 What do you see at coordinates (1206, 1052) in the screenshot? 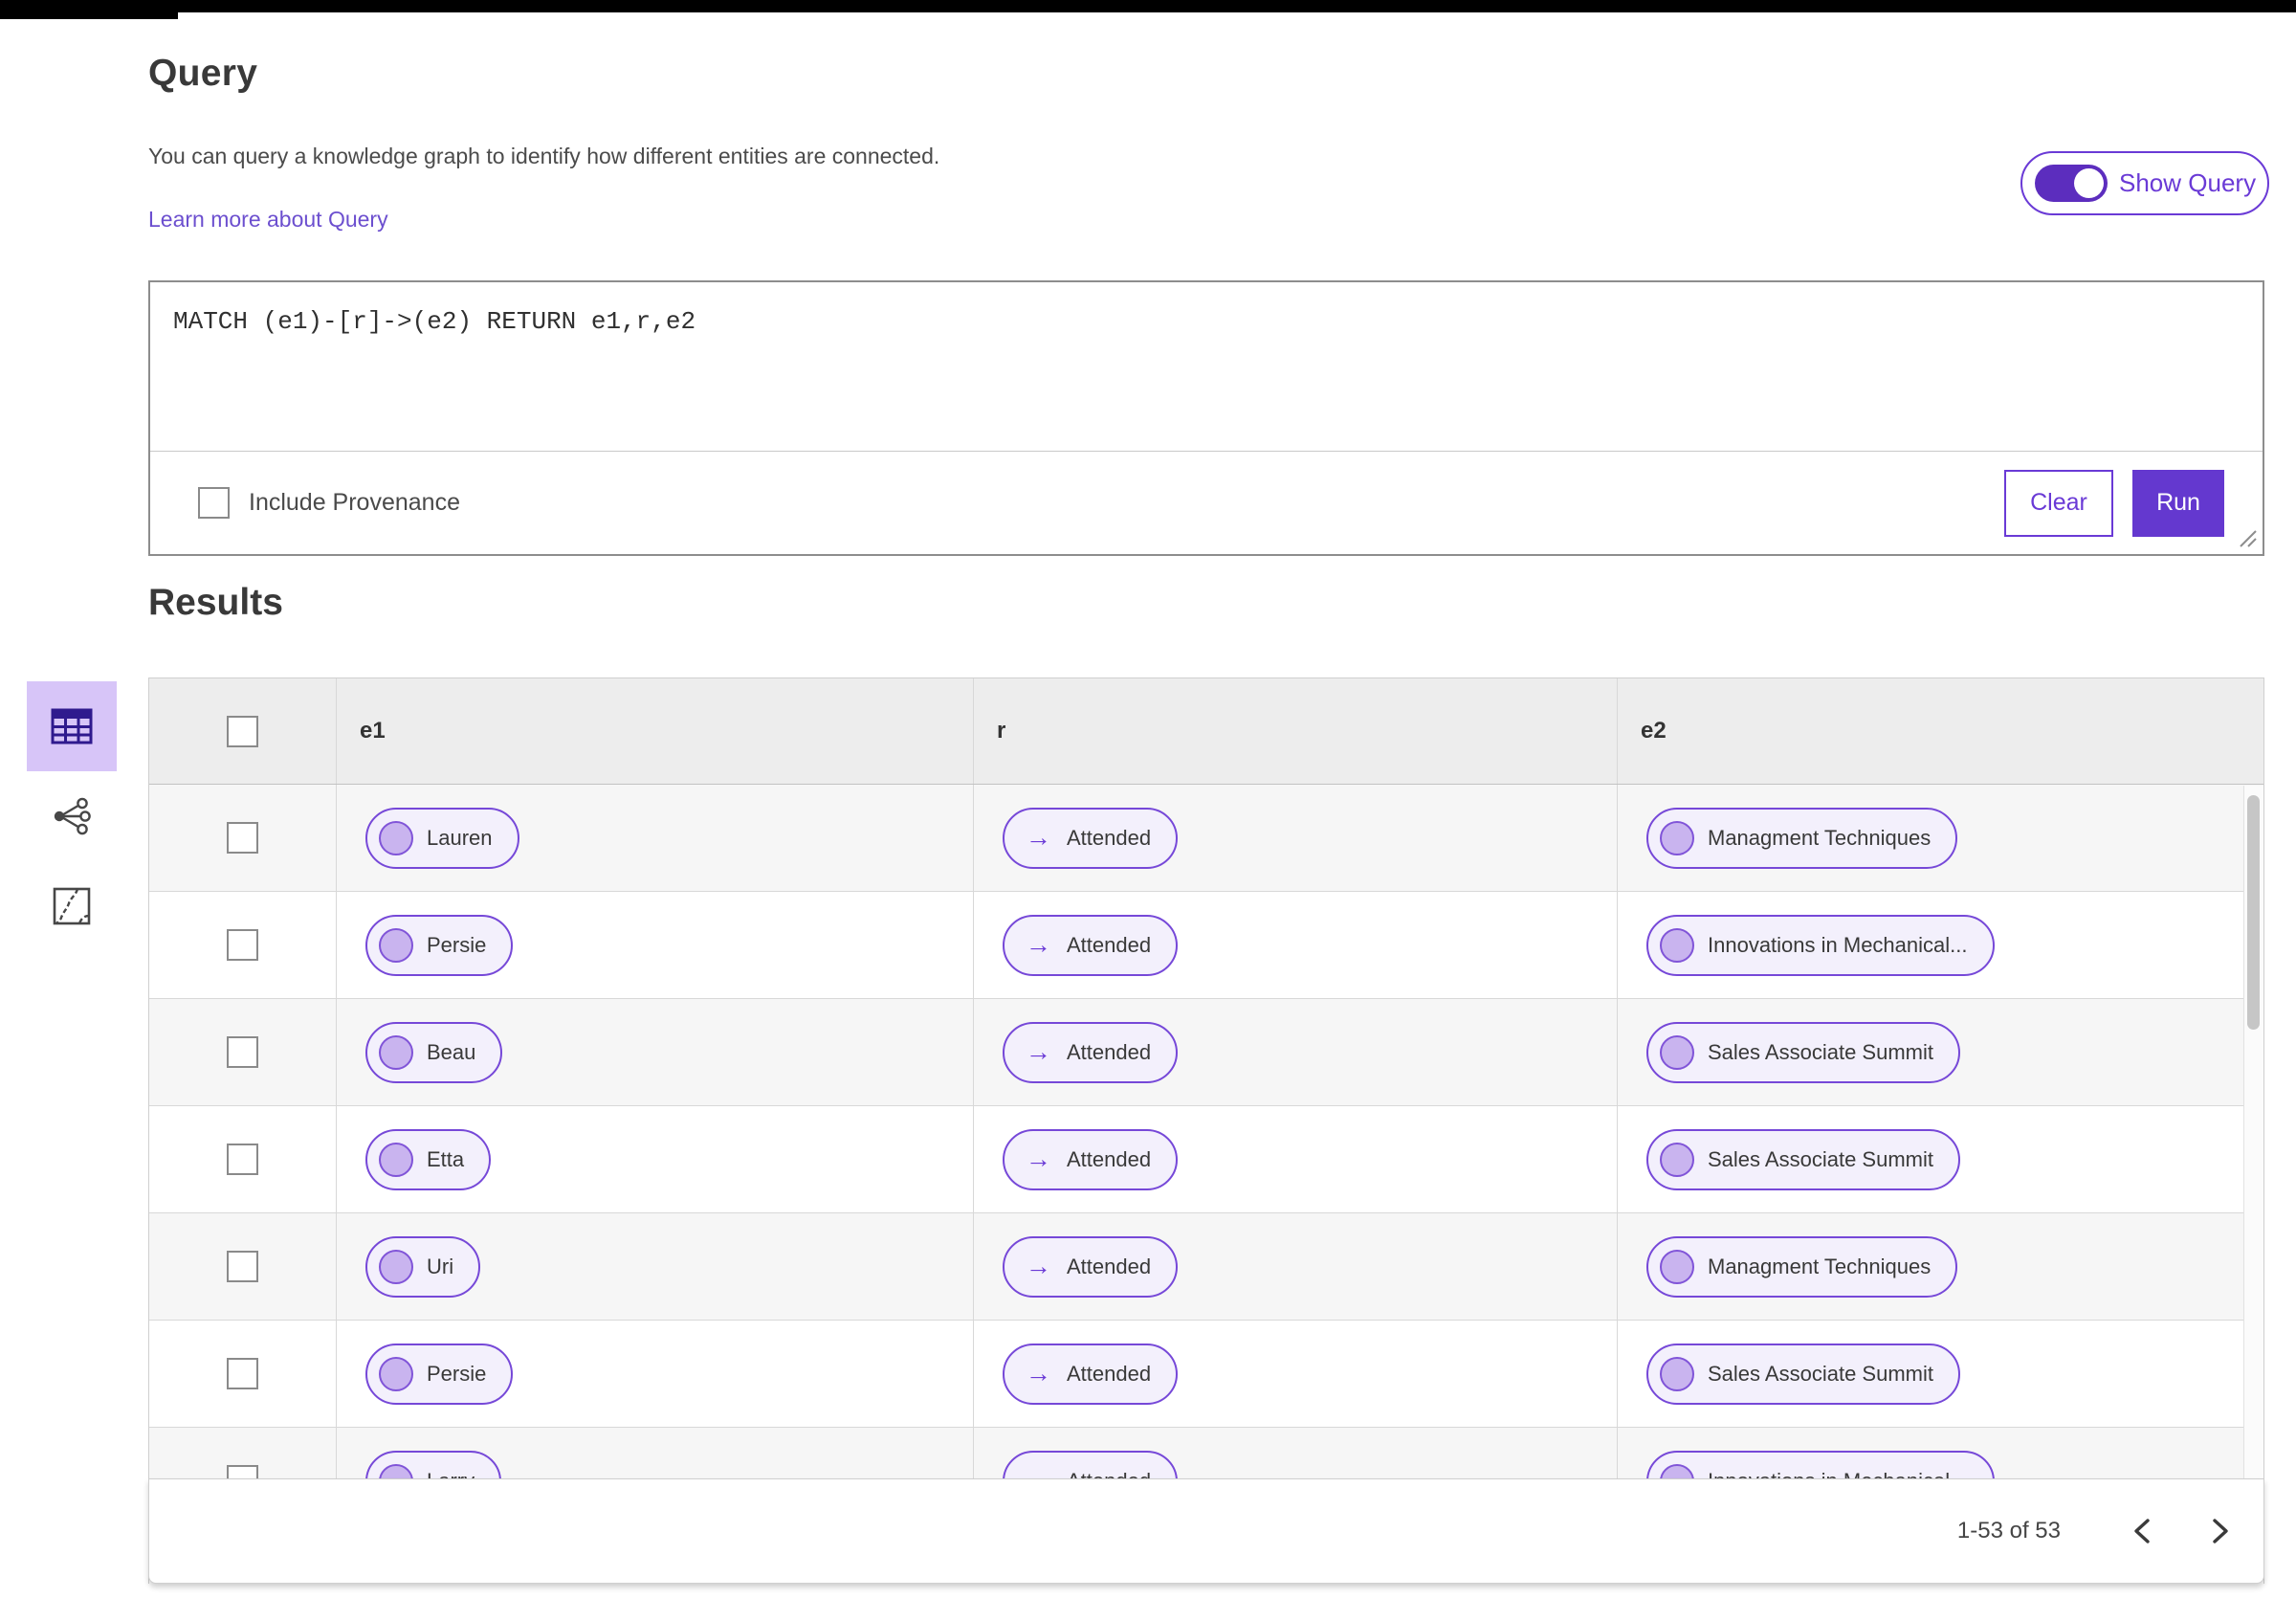
I see `table-row: Beau → Attended Sales Associate Summit` at bounding box center [1206, 1052].